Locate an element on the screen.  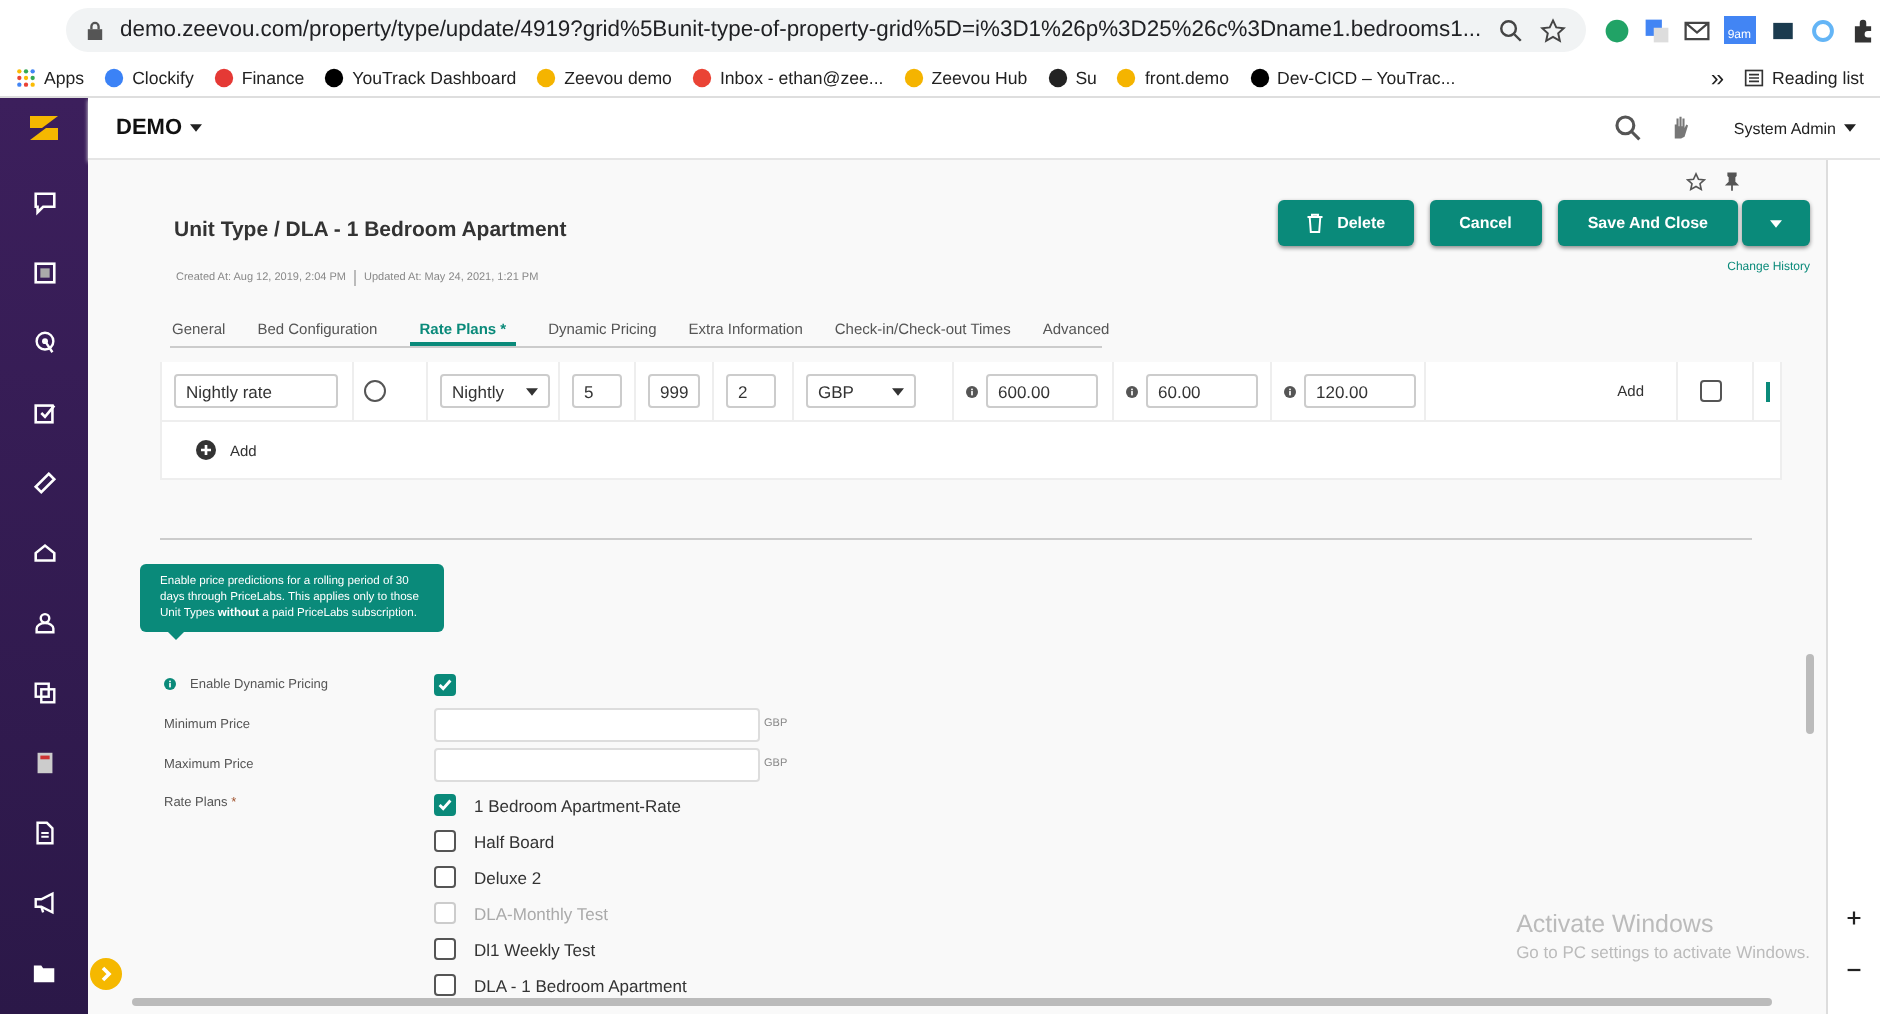
cancel-button: Cancel is located at coordinates (1485, 223).